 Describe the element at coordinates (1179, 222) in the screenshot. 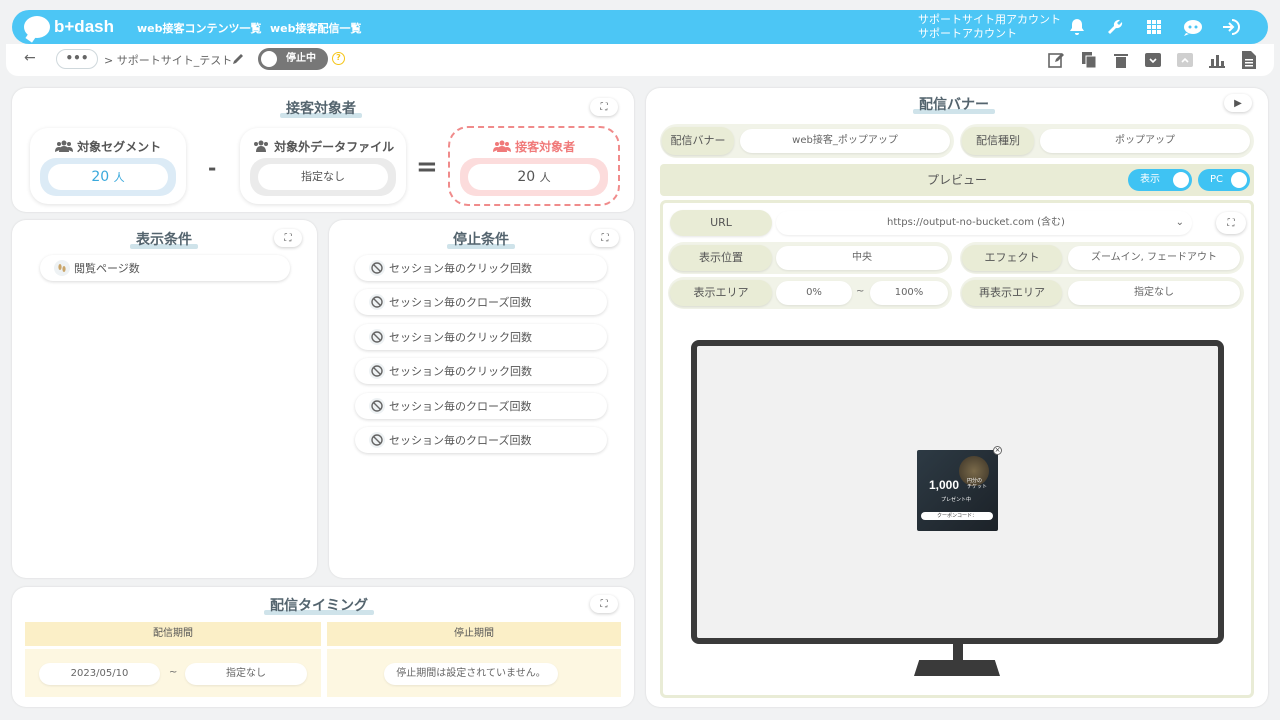

I see `chevron-down-icon: ⌄` at that location.